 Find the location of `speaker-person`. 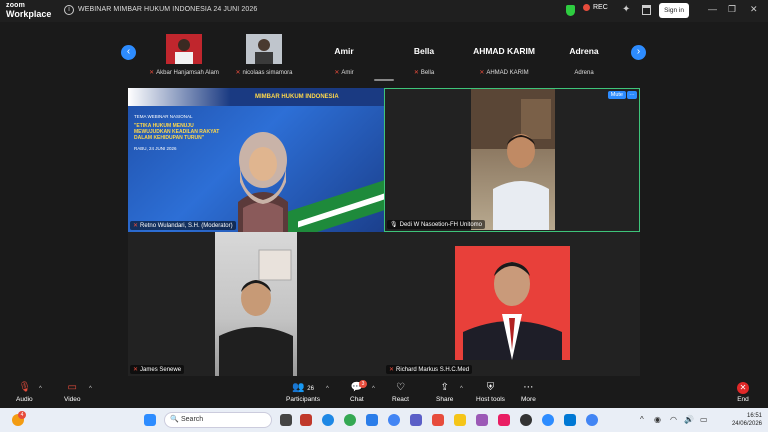

speaker-person is located at coordinates (513, 159).